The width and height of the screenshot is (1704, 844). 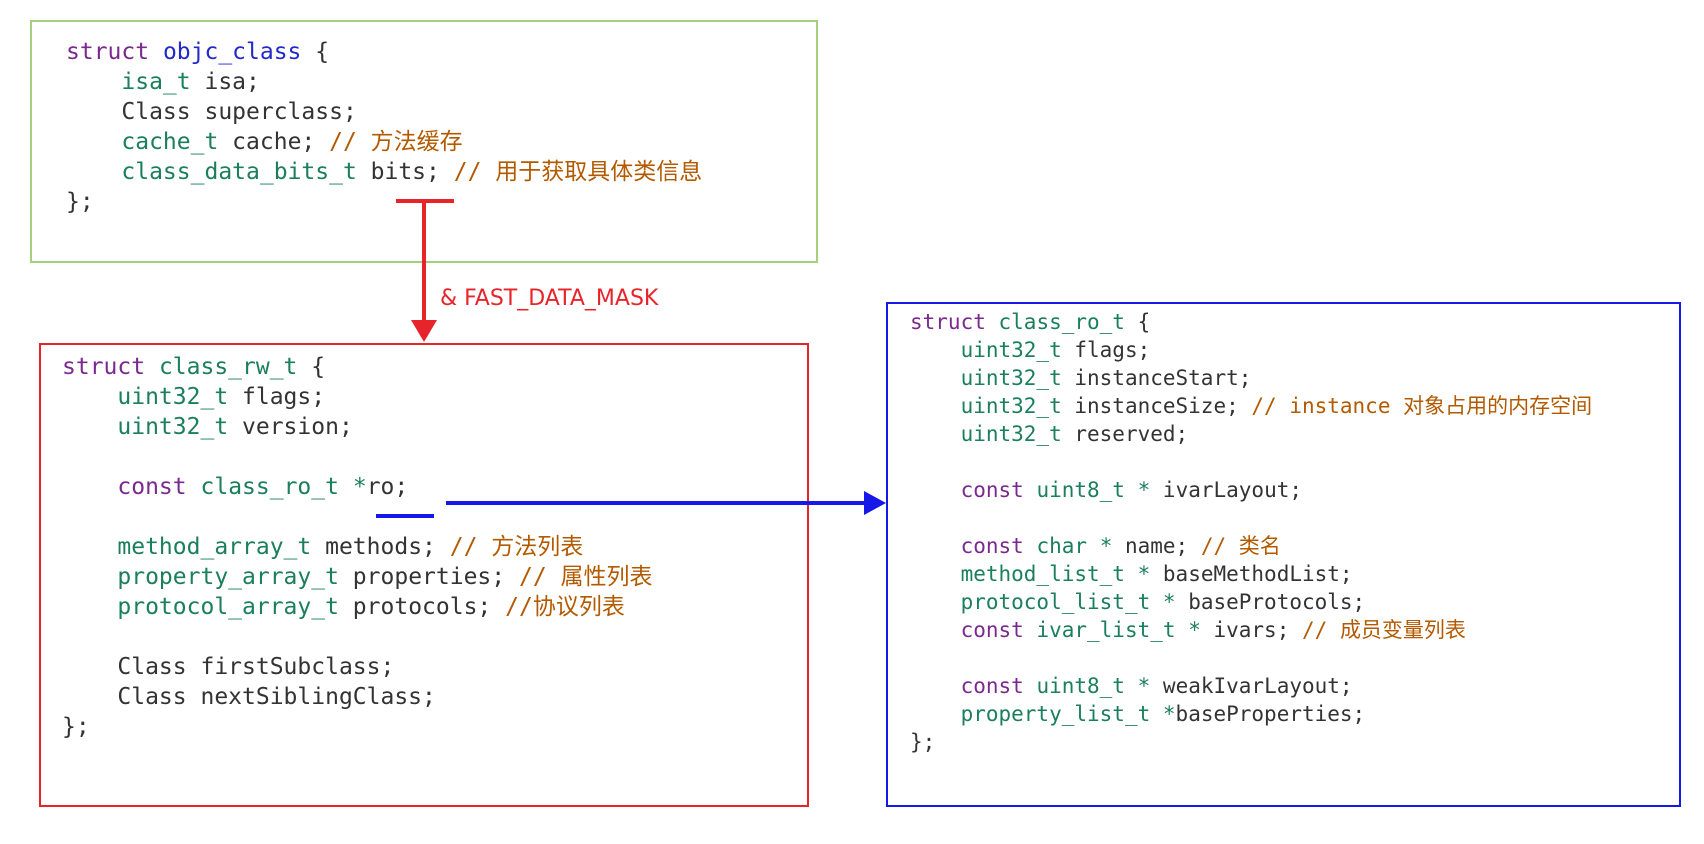 What do you see at coordinates (424, 331) in the screenshot?
I see `fast-data-arrow-head` at bounding box center [424, 331].